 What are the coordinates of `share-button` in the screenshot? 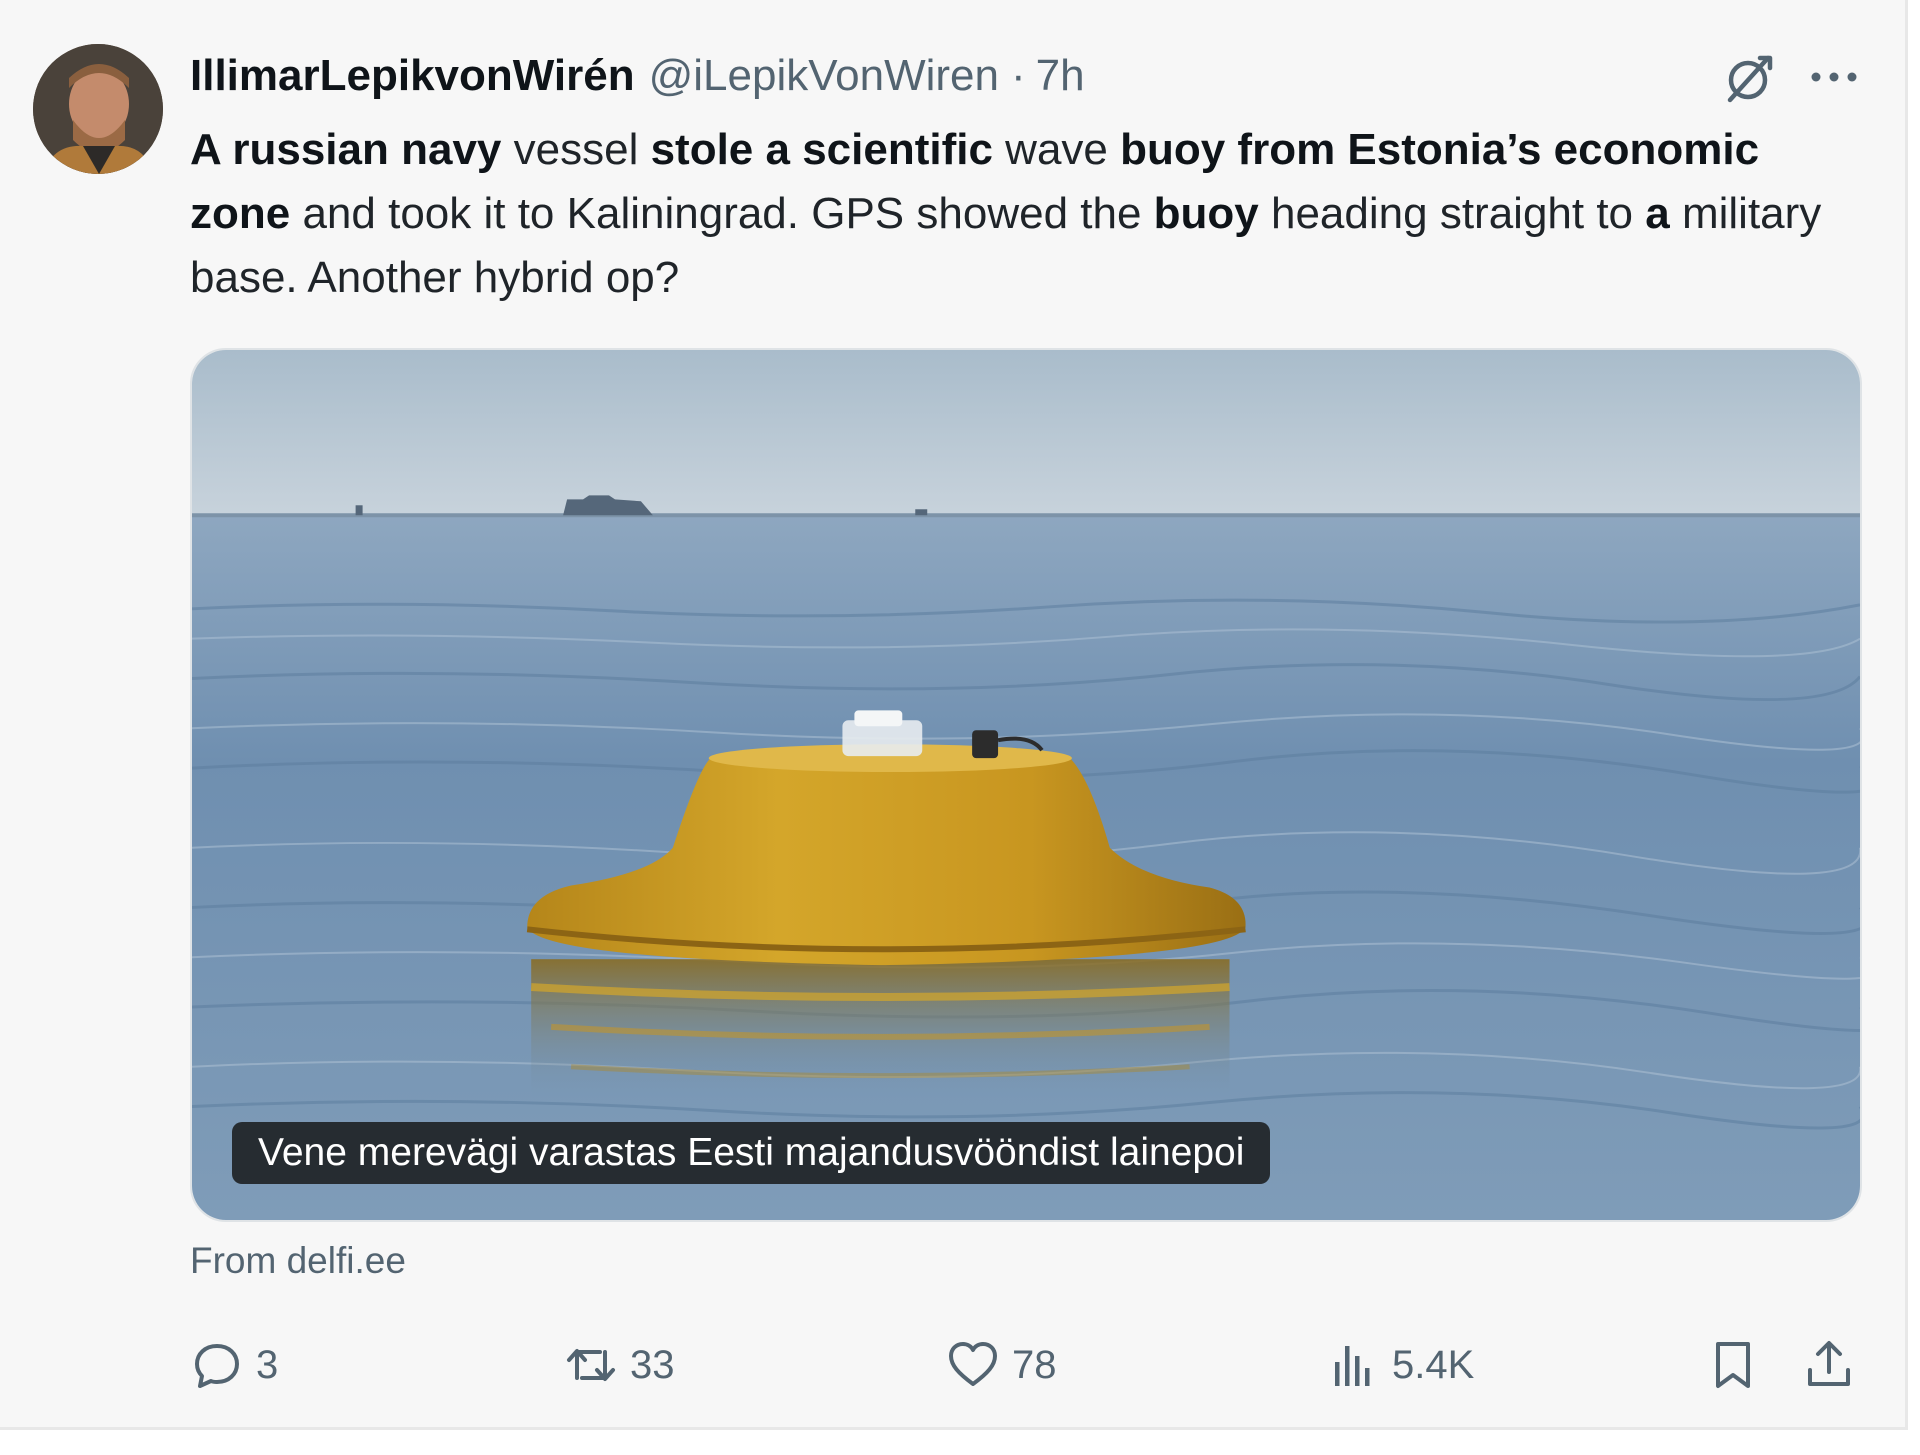 It's located at (1829, 1365).